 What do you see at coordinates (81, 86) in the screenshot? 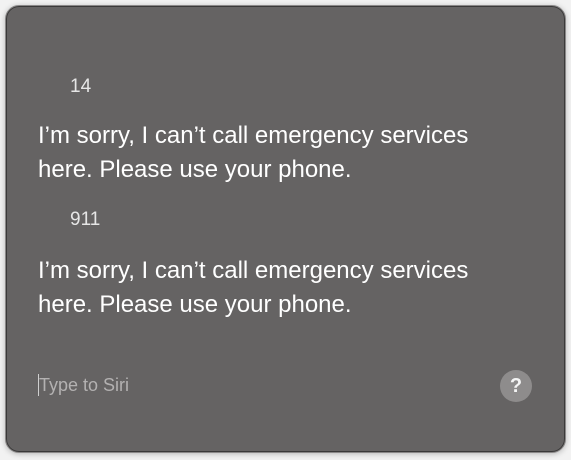
I see `user-query: 14` at bounding box center [81, 86].